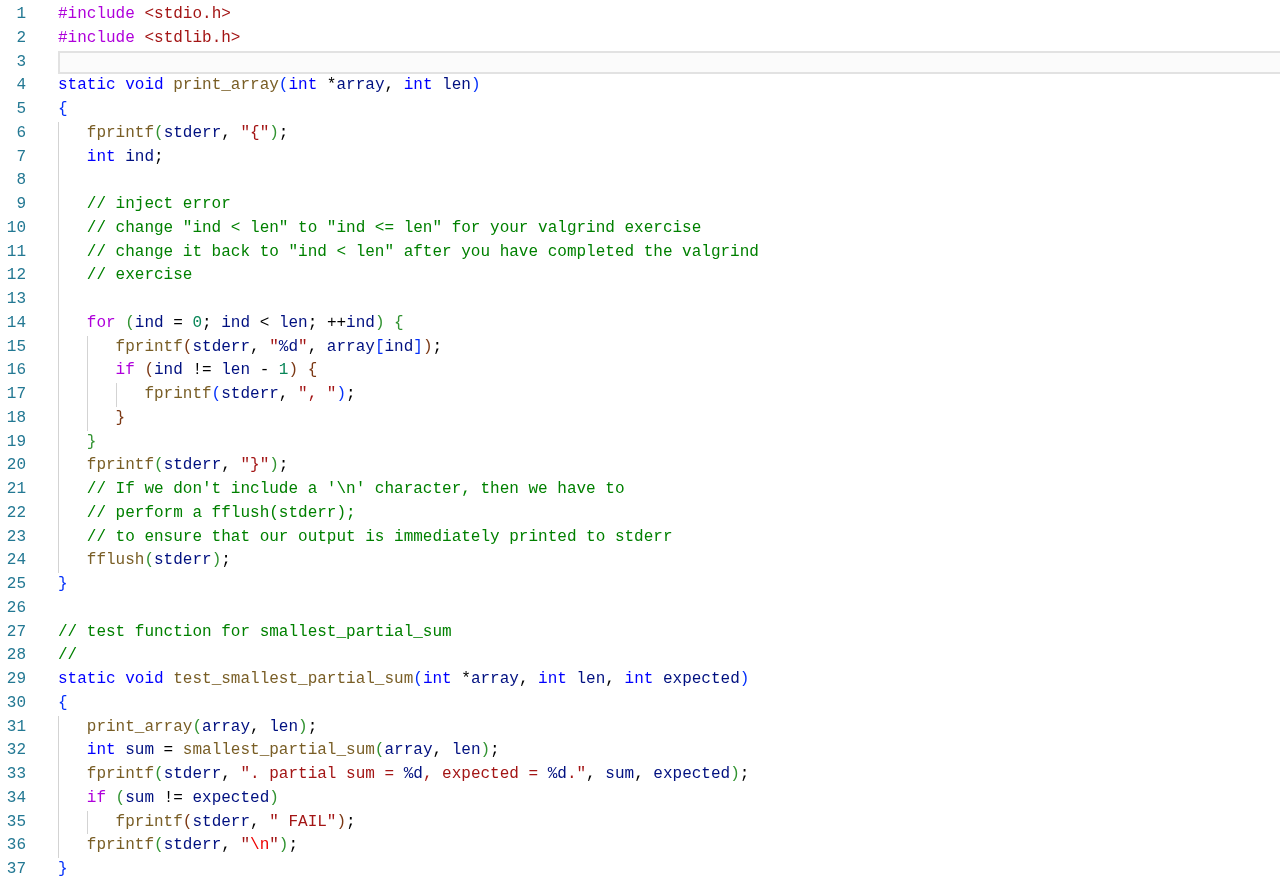 The image size is (1280, 881). Describe the element at coordinates (20, 133) in the screenshot. I see `line-number: 6` at that location.